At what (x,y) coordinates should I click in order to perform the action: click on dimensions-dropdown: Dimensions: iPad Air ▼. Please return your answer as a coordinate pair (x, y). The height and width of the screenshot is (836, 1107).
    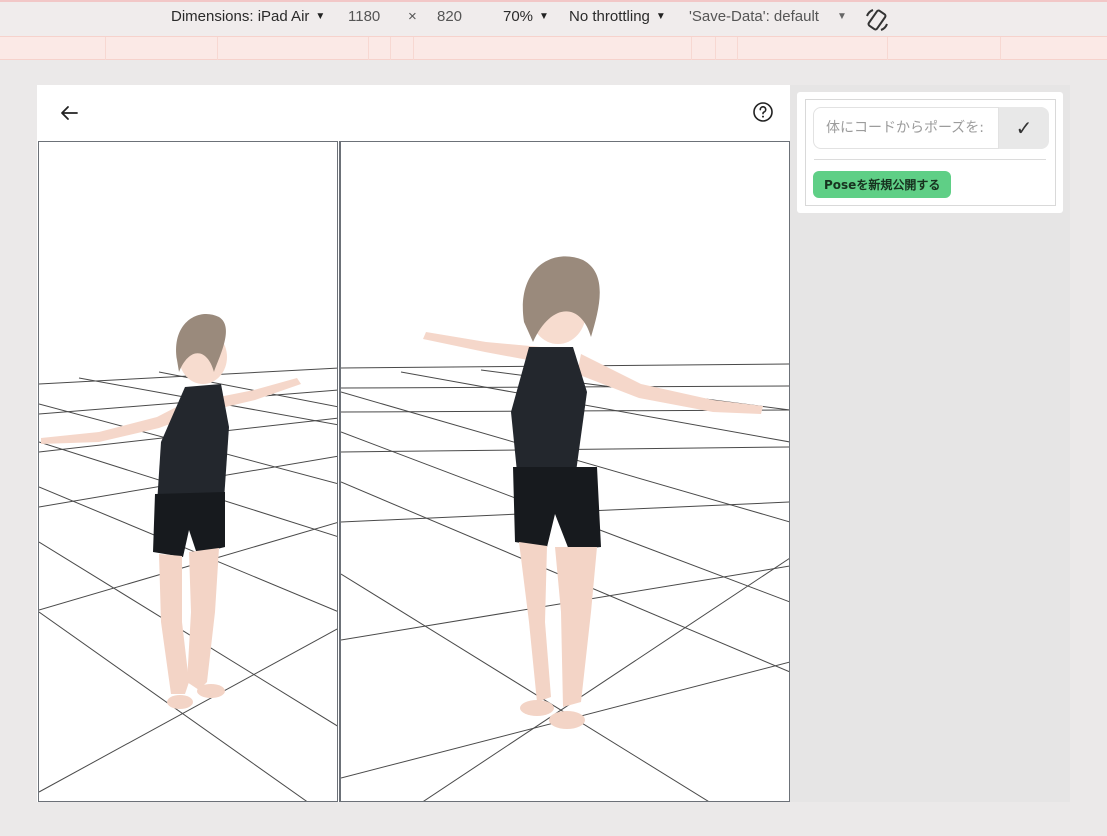
    Looking at the image, I should click on (248, 16).